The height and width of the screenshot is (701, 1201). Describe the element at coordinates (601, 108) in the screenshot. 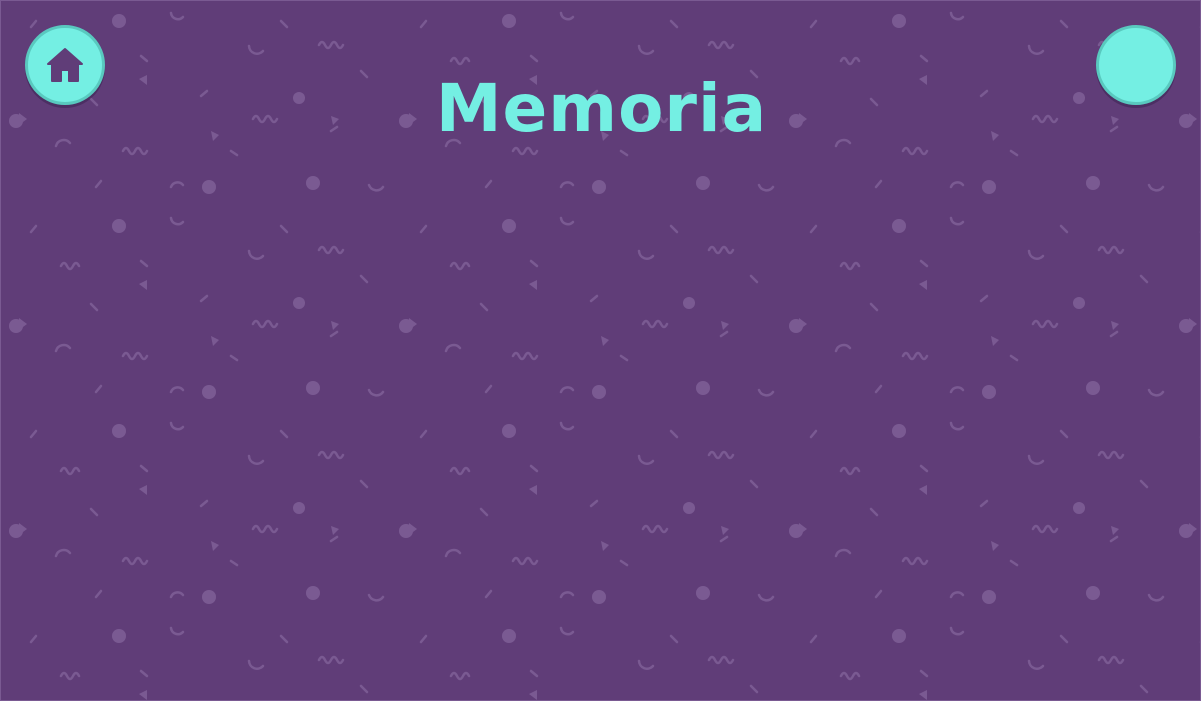

I see `page-title: Memoria` at that location.